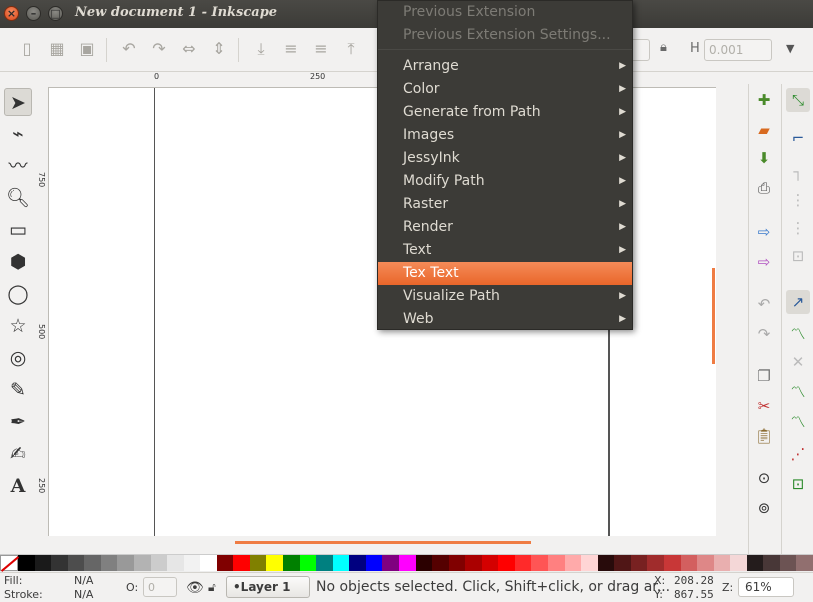 This screenshot has width=813, height=602. Describe the element at coordinates (505, 250) in the screenshot. I see `menu-item: Text ▶` at that location.